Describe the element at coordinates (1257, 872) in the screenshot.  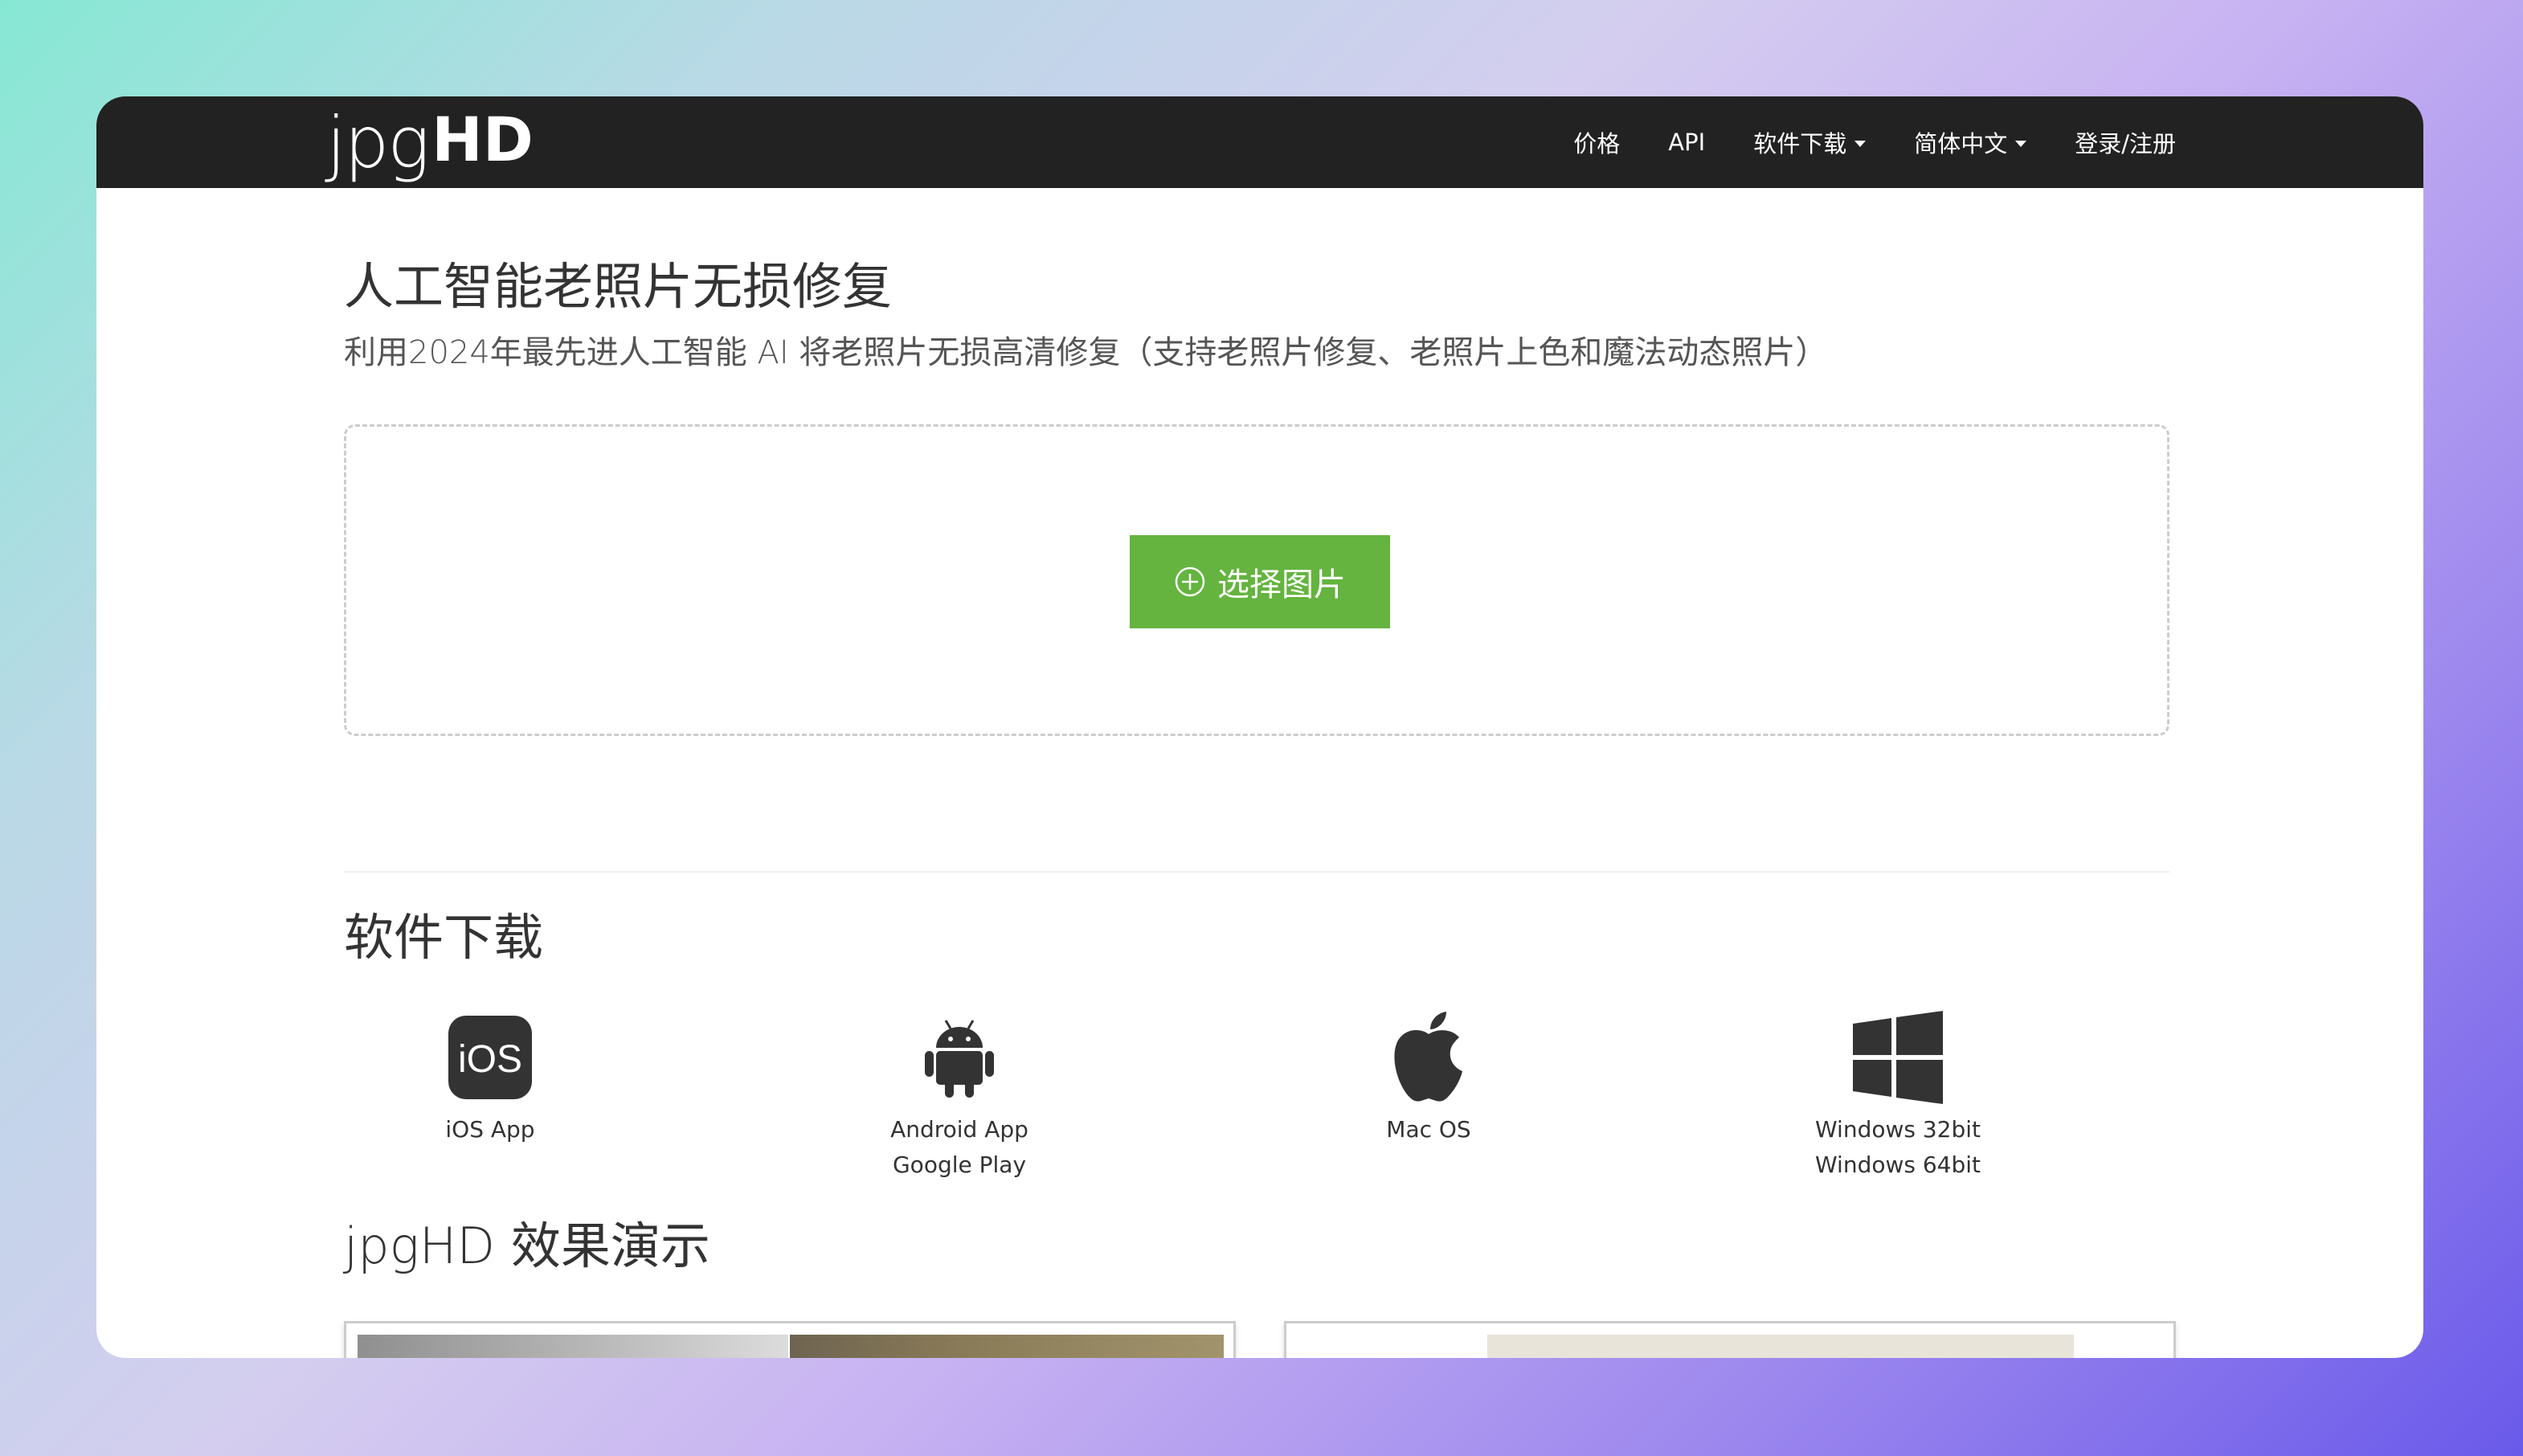
I see `section-divider` at that location.